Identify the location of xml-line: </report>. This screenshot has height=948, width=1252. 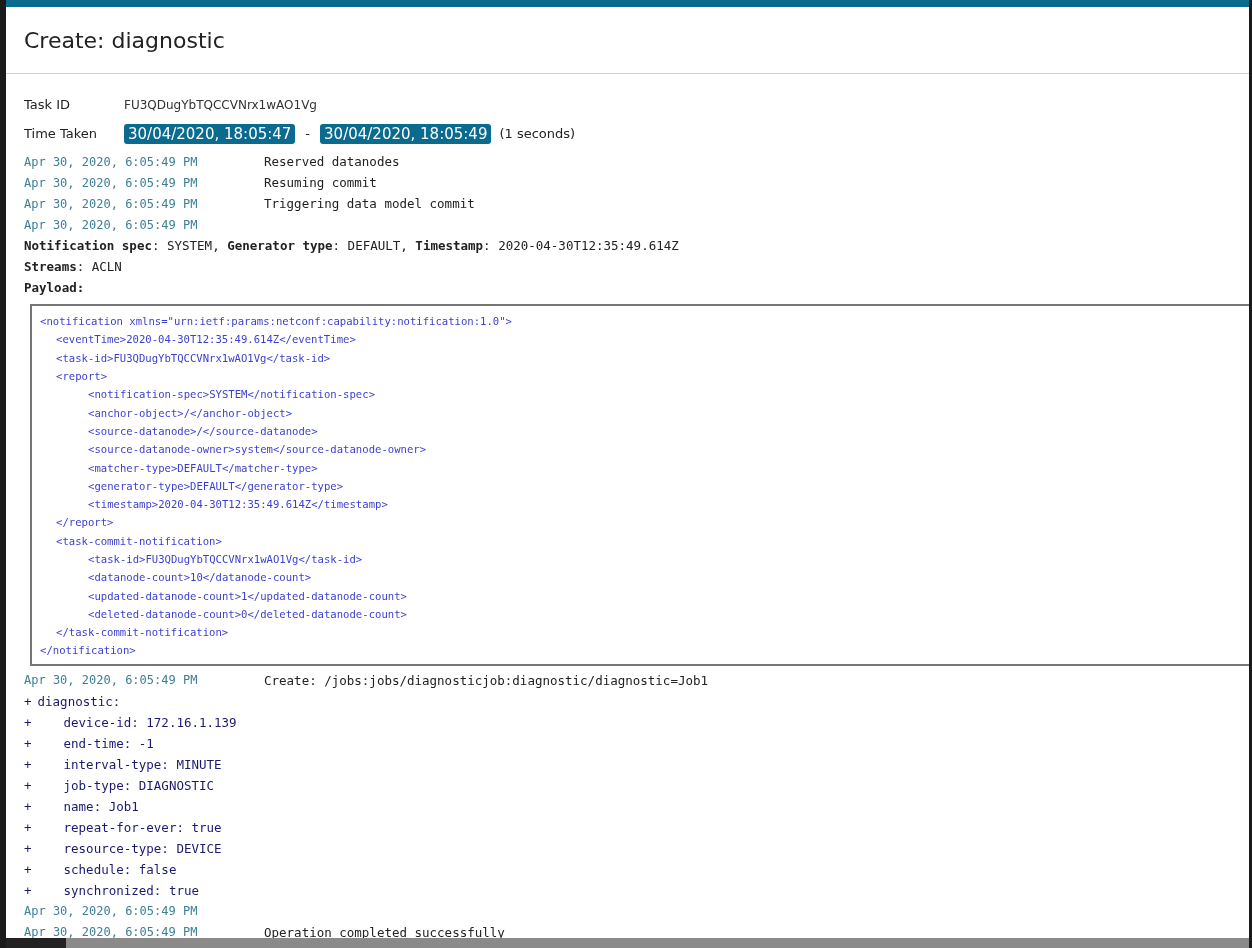
(85, 522).